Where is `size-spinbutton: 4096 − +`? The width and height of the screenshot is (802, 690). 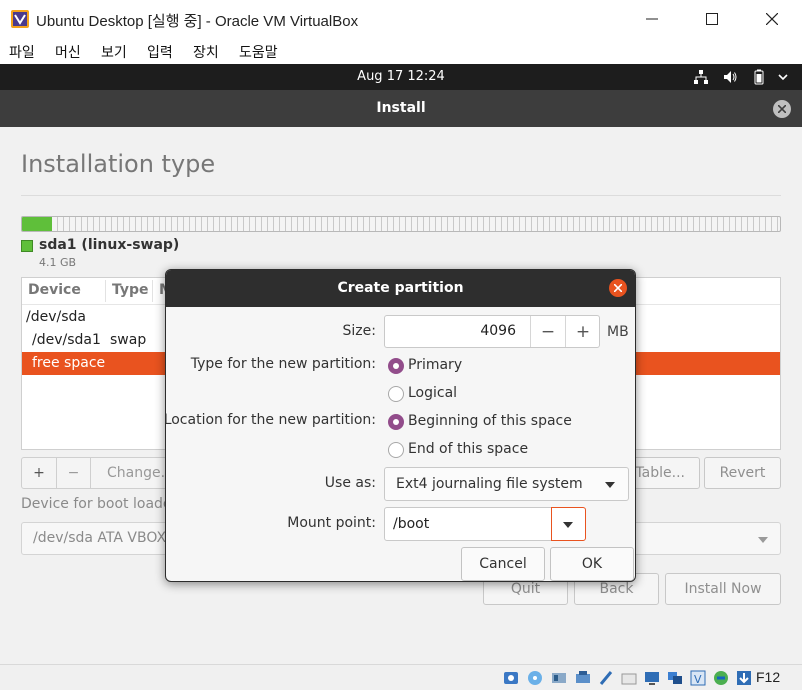 size-spinbutton: 4096 − + is located at coordinates (492, 331).